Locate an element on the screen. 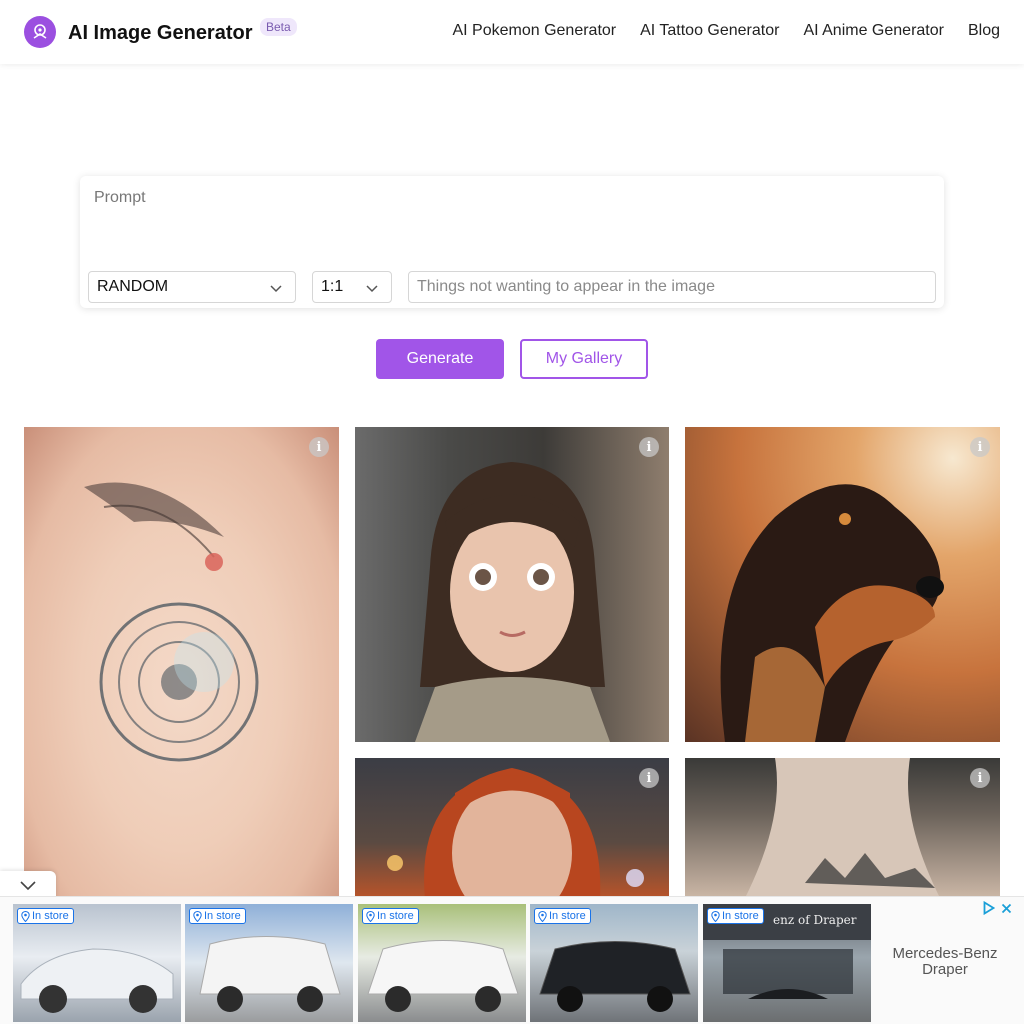 The width and height of the screenshot is (1024, 1024). beta-badge: Beta is located at coordinates (278, 27).